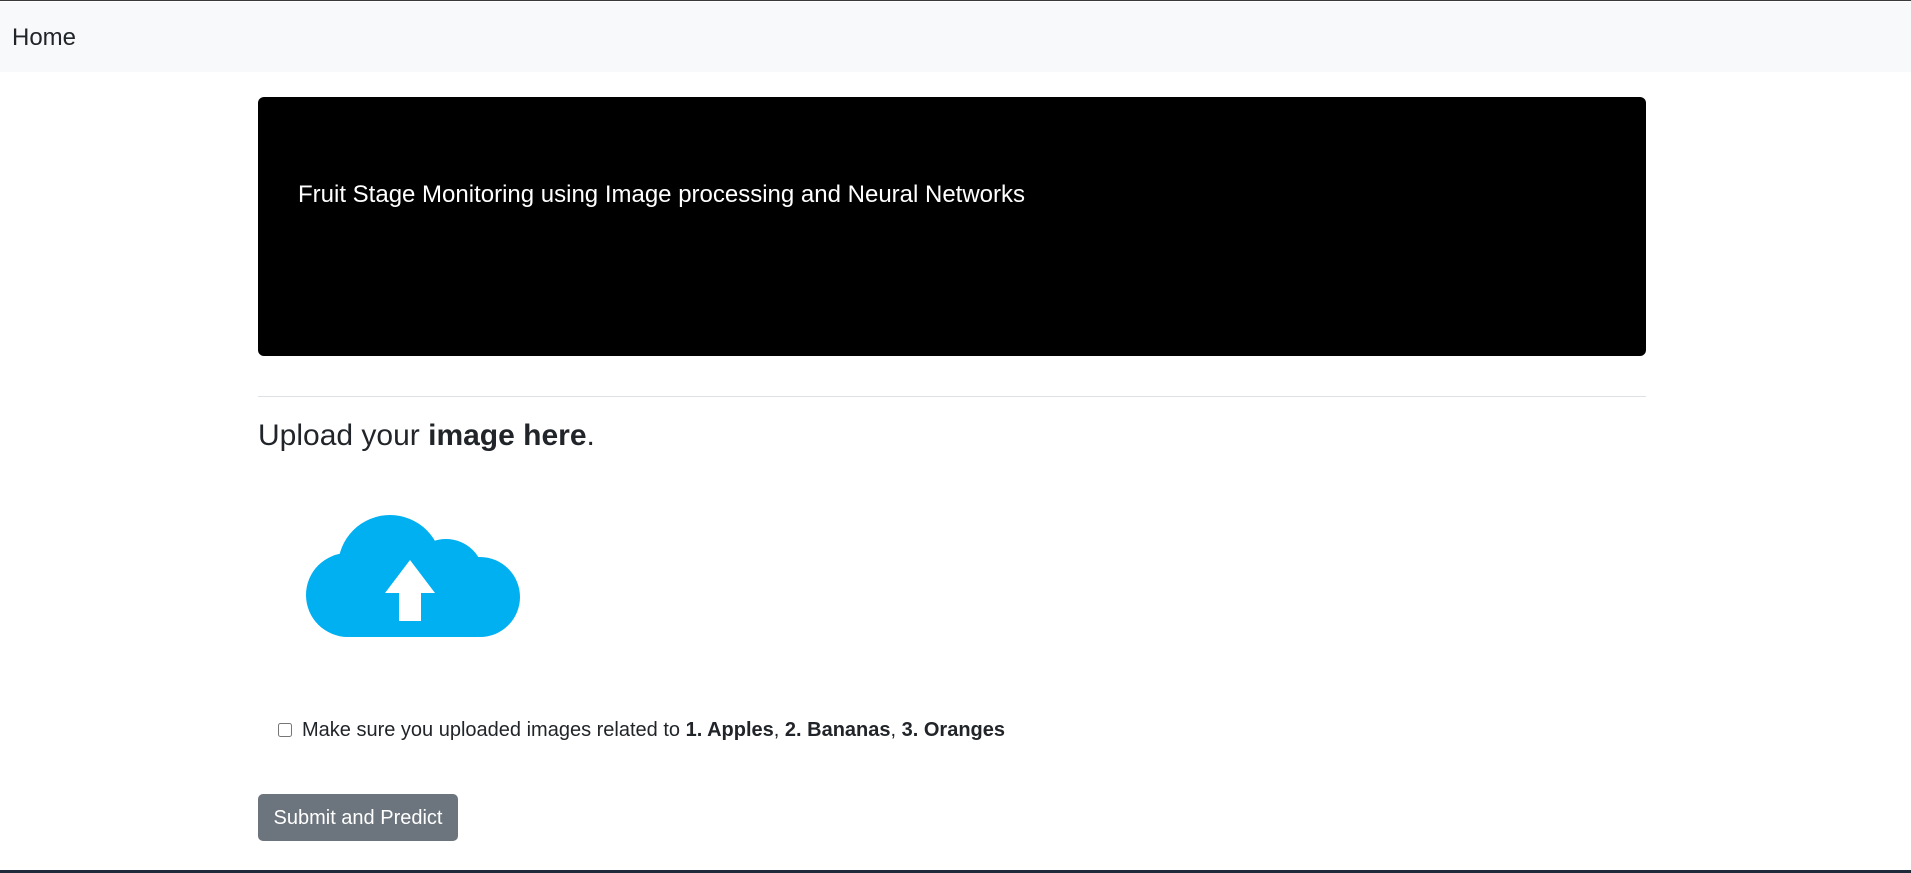 The height and width of the screenshot is (873, 1911). What do you see at coordinates (837, 730) in the screenshot?
I see `fruit-item-bananas: 2. Bananas` at bounding box center [837, 730].